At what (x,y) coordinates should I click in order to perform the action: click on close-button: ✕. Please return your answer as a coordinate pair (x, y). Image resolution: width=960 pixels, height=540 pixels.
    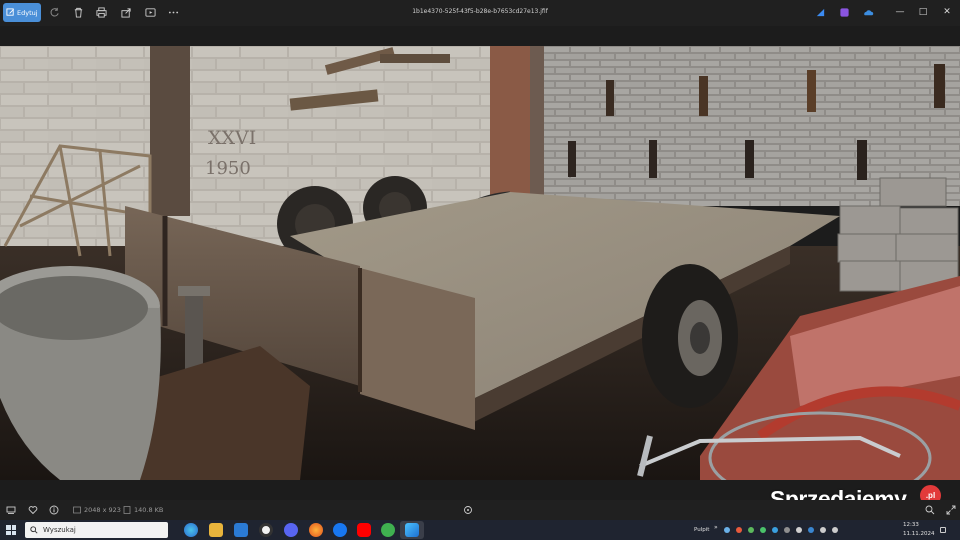
    Looking at the image, I should click on (947, 12).